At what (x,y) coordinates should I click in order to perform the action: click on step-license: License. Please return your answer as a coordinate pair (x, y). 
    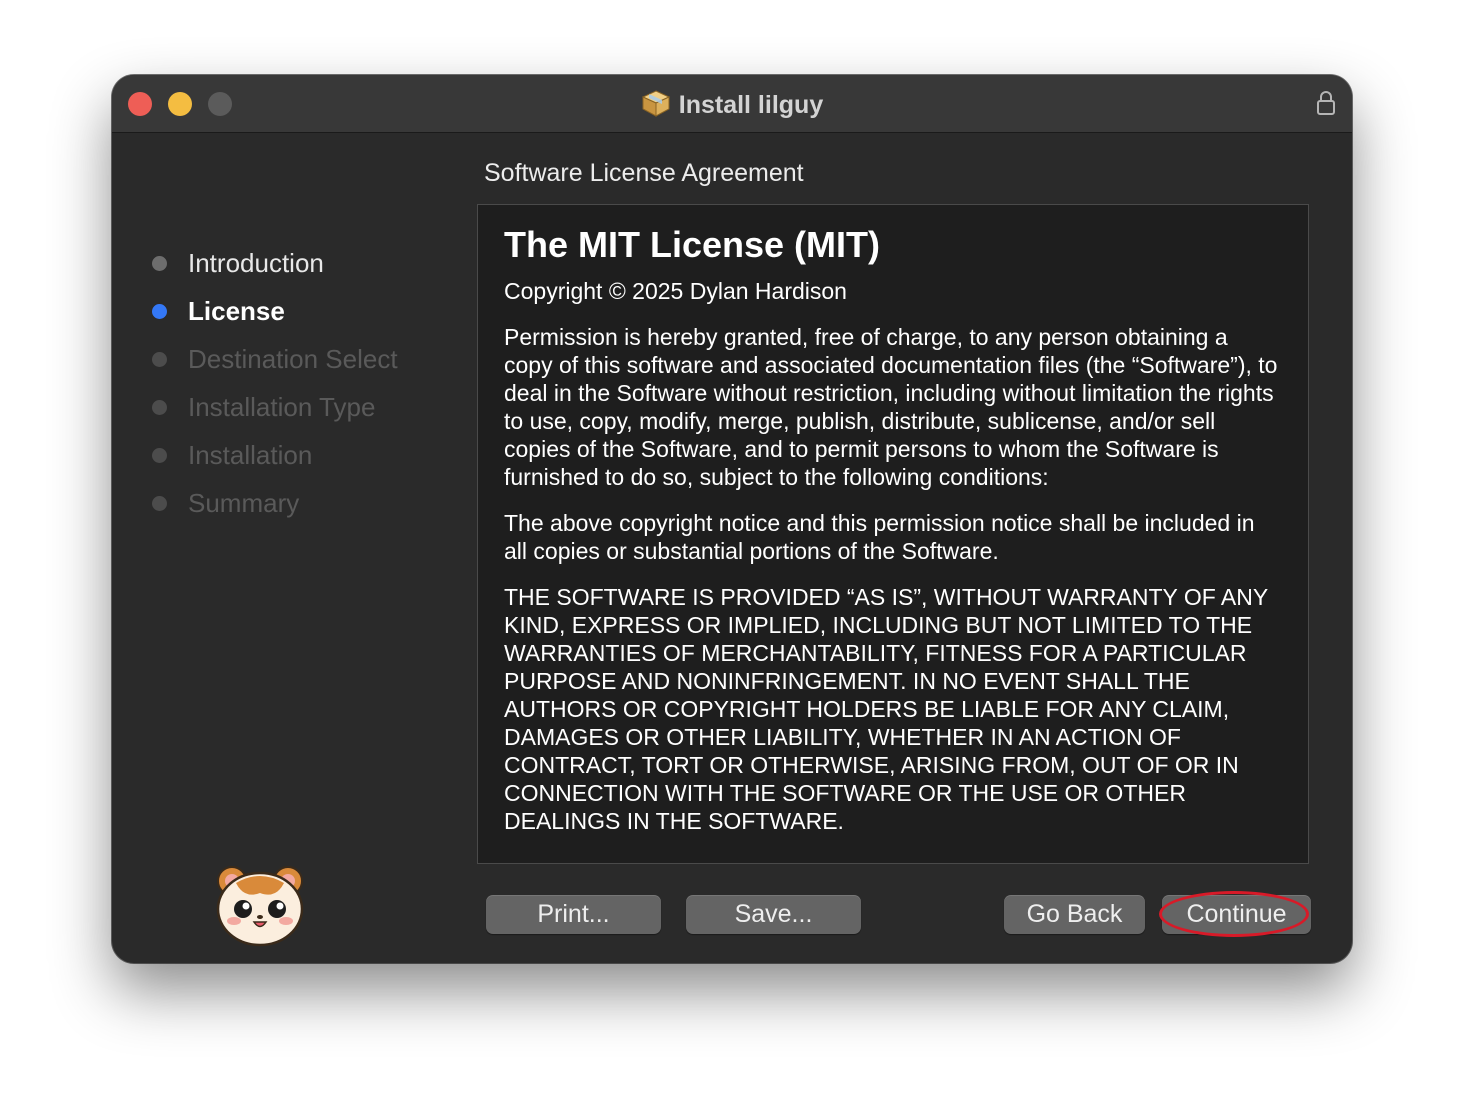
    Looking at the image, I should click on (273, 311).